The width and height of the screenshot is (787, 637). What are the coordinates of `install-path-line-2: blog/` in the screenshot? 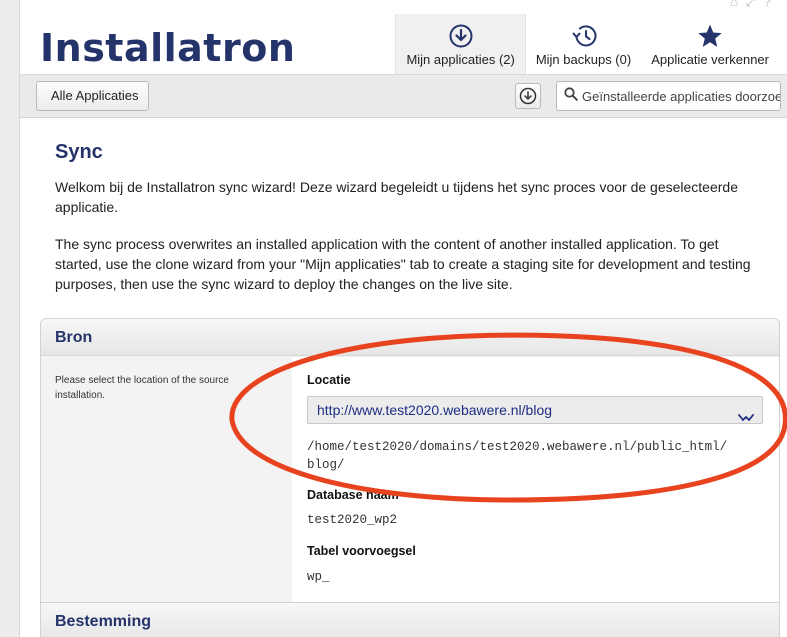 It's located at (326, 465).